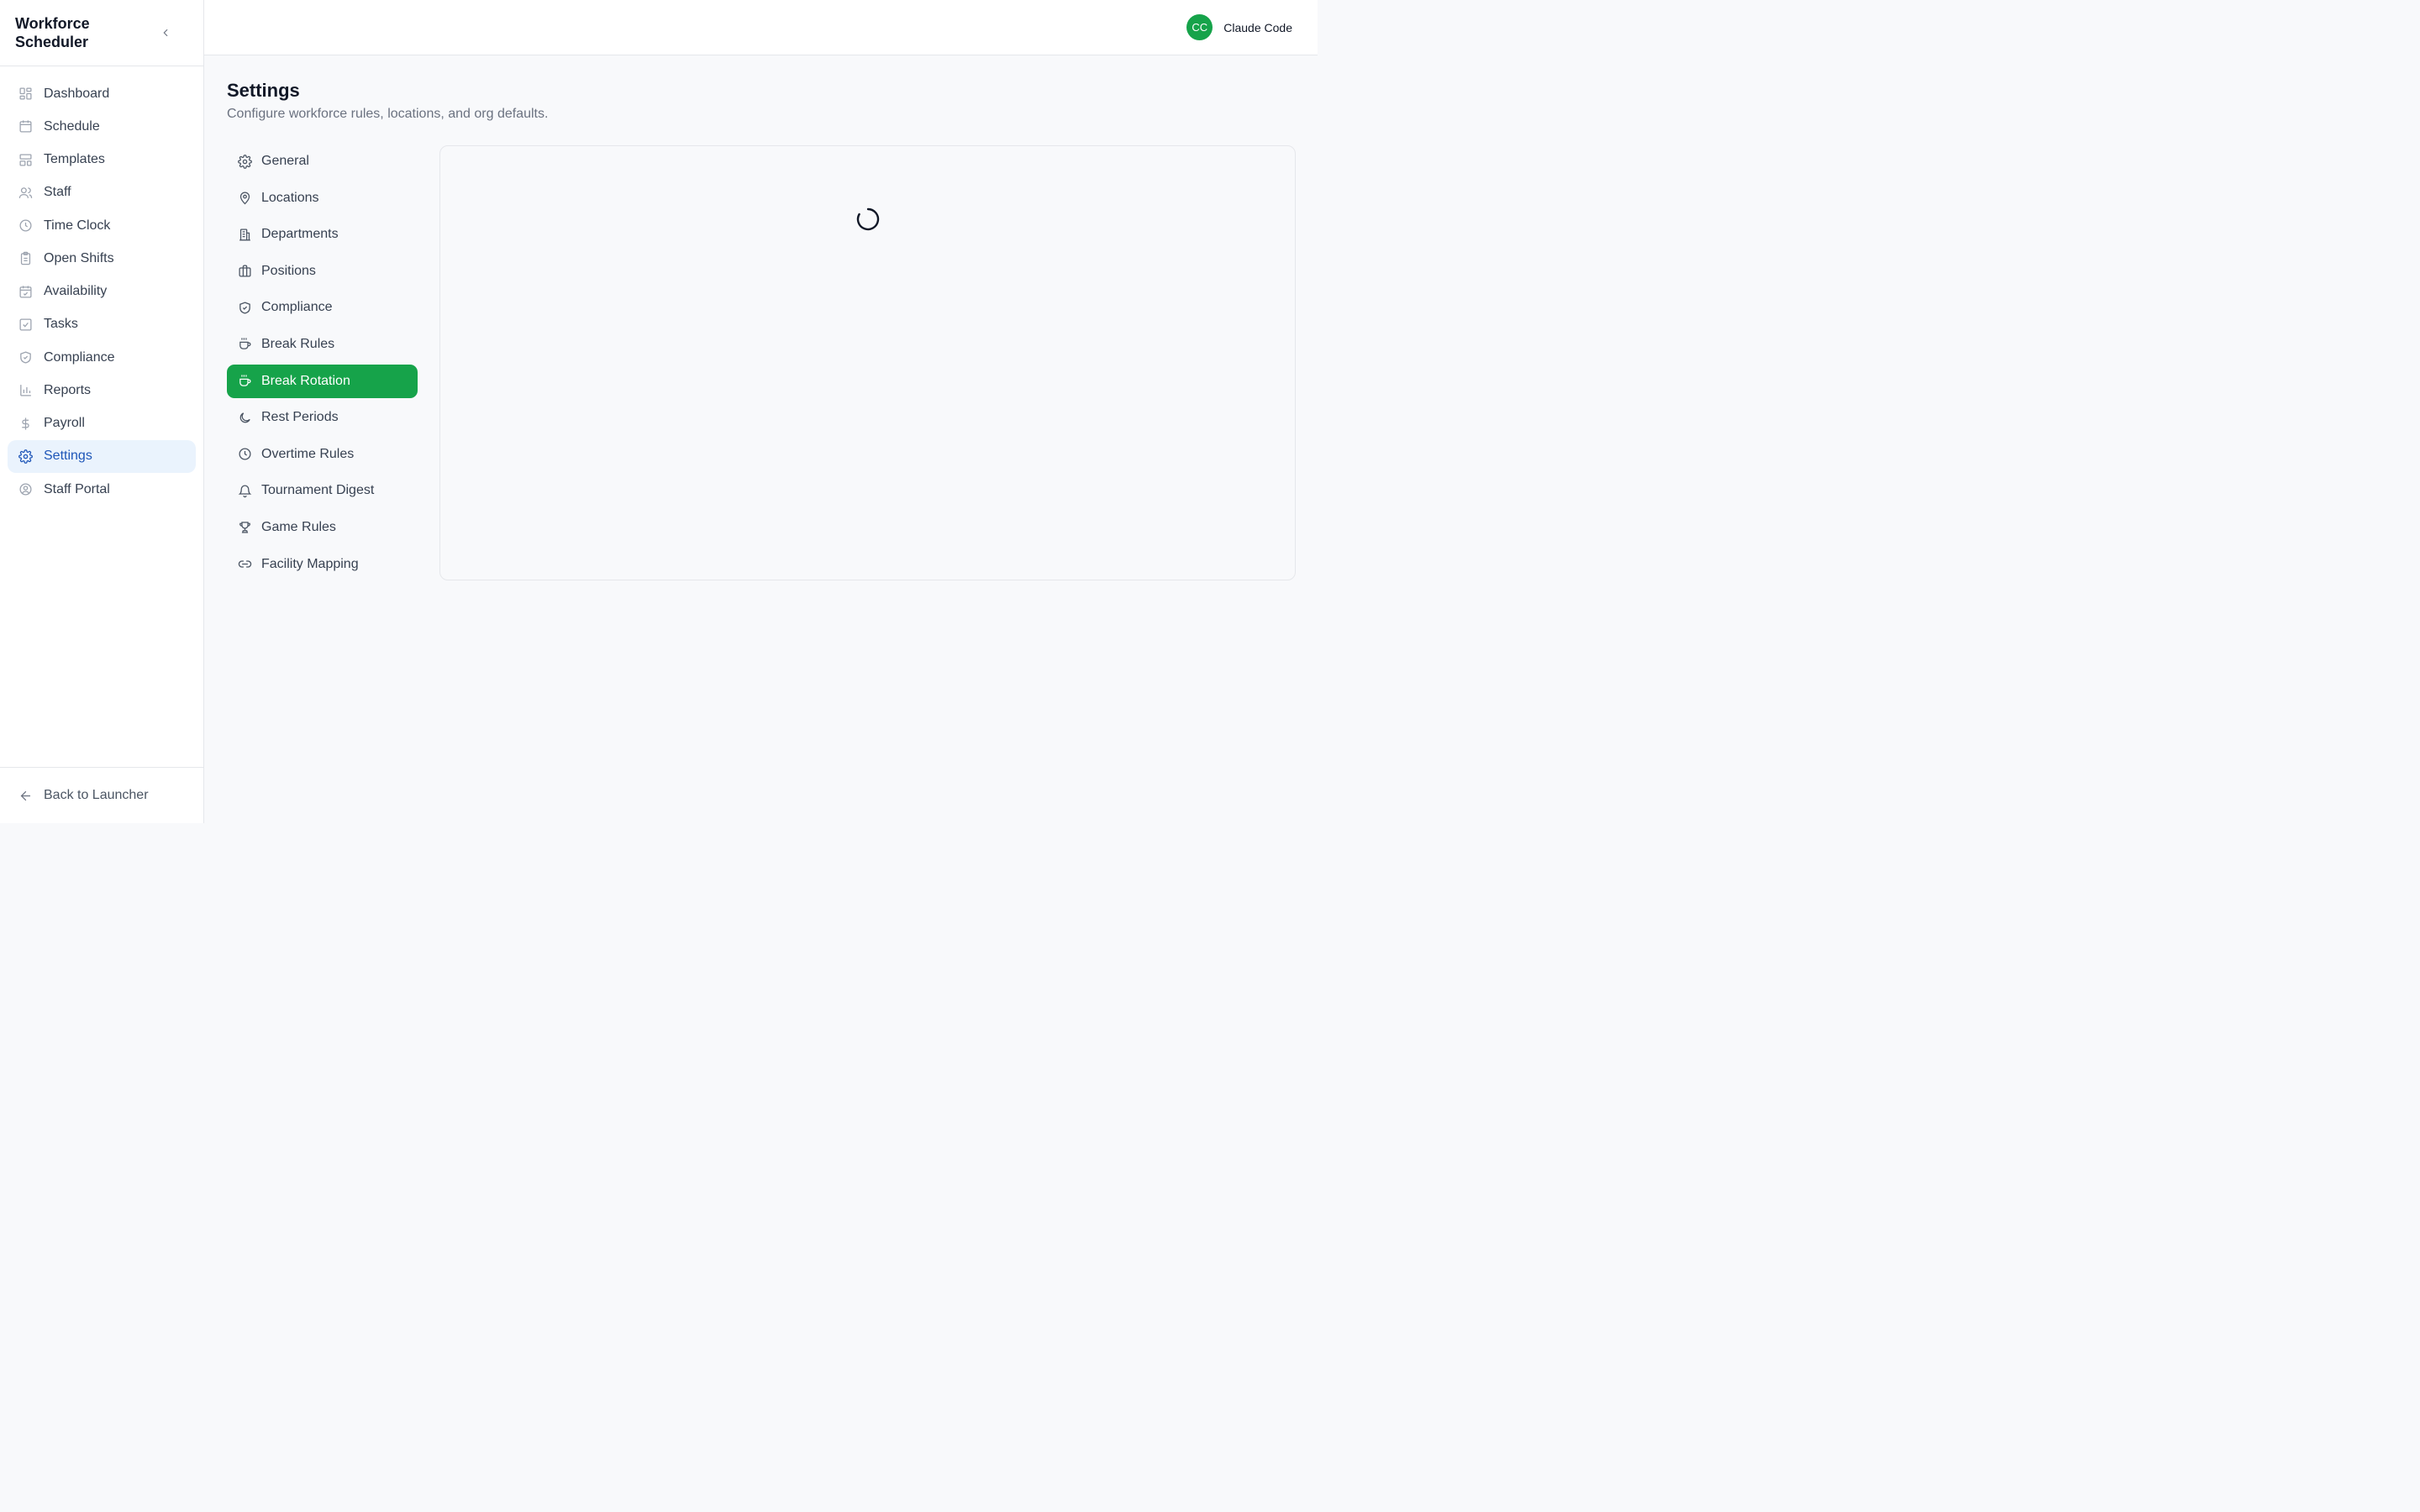 Image resolution: width=2420 pixels, height=1512 pixels. Describe the element at coordinates (322, 198) in the screenshot. I see `settings-tab-locations: Locations` at that location.